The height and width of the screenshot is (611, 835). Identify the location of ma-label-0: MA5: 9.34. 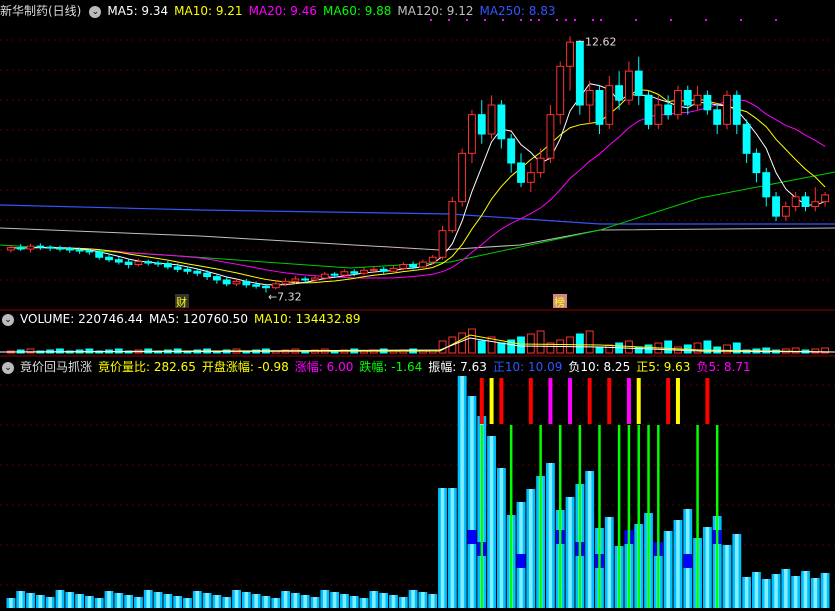
(138, 11).